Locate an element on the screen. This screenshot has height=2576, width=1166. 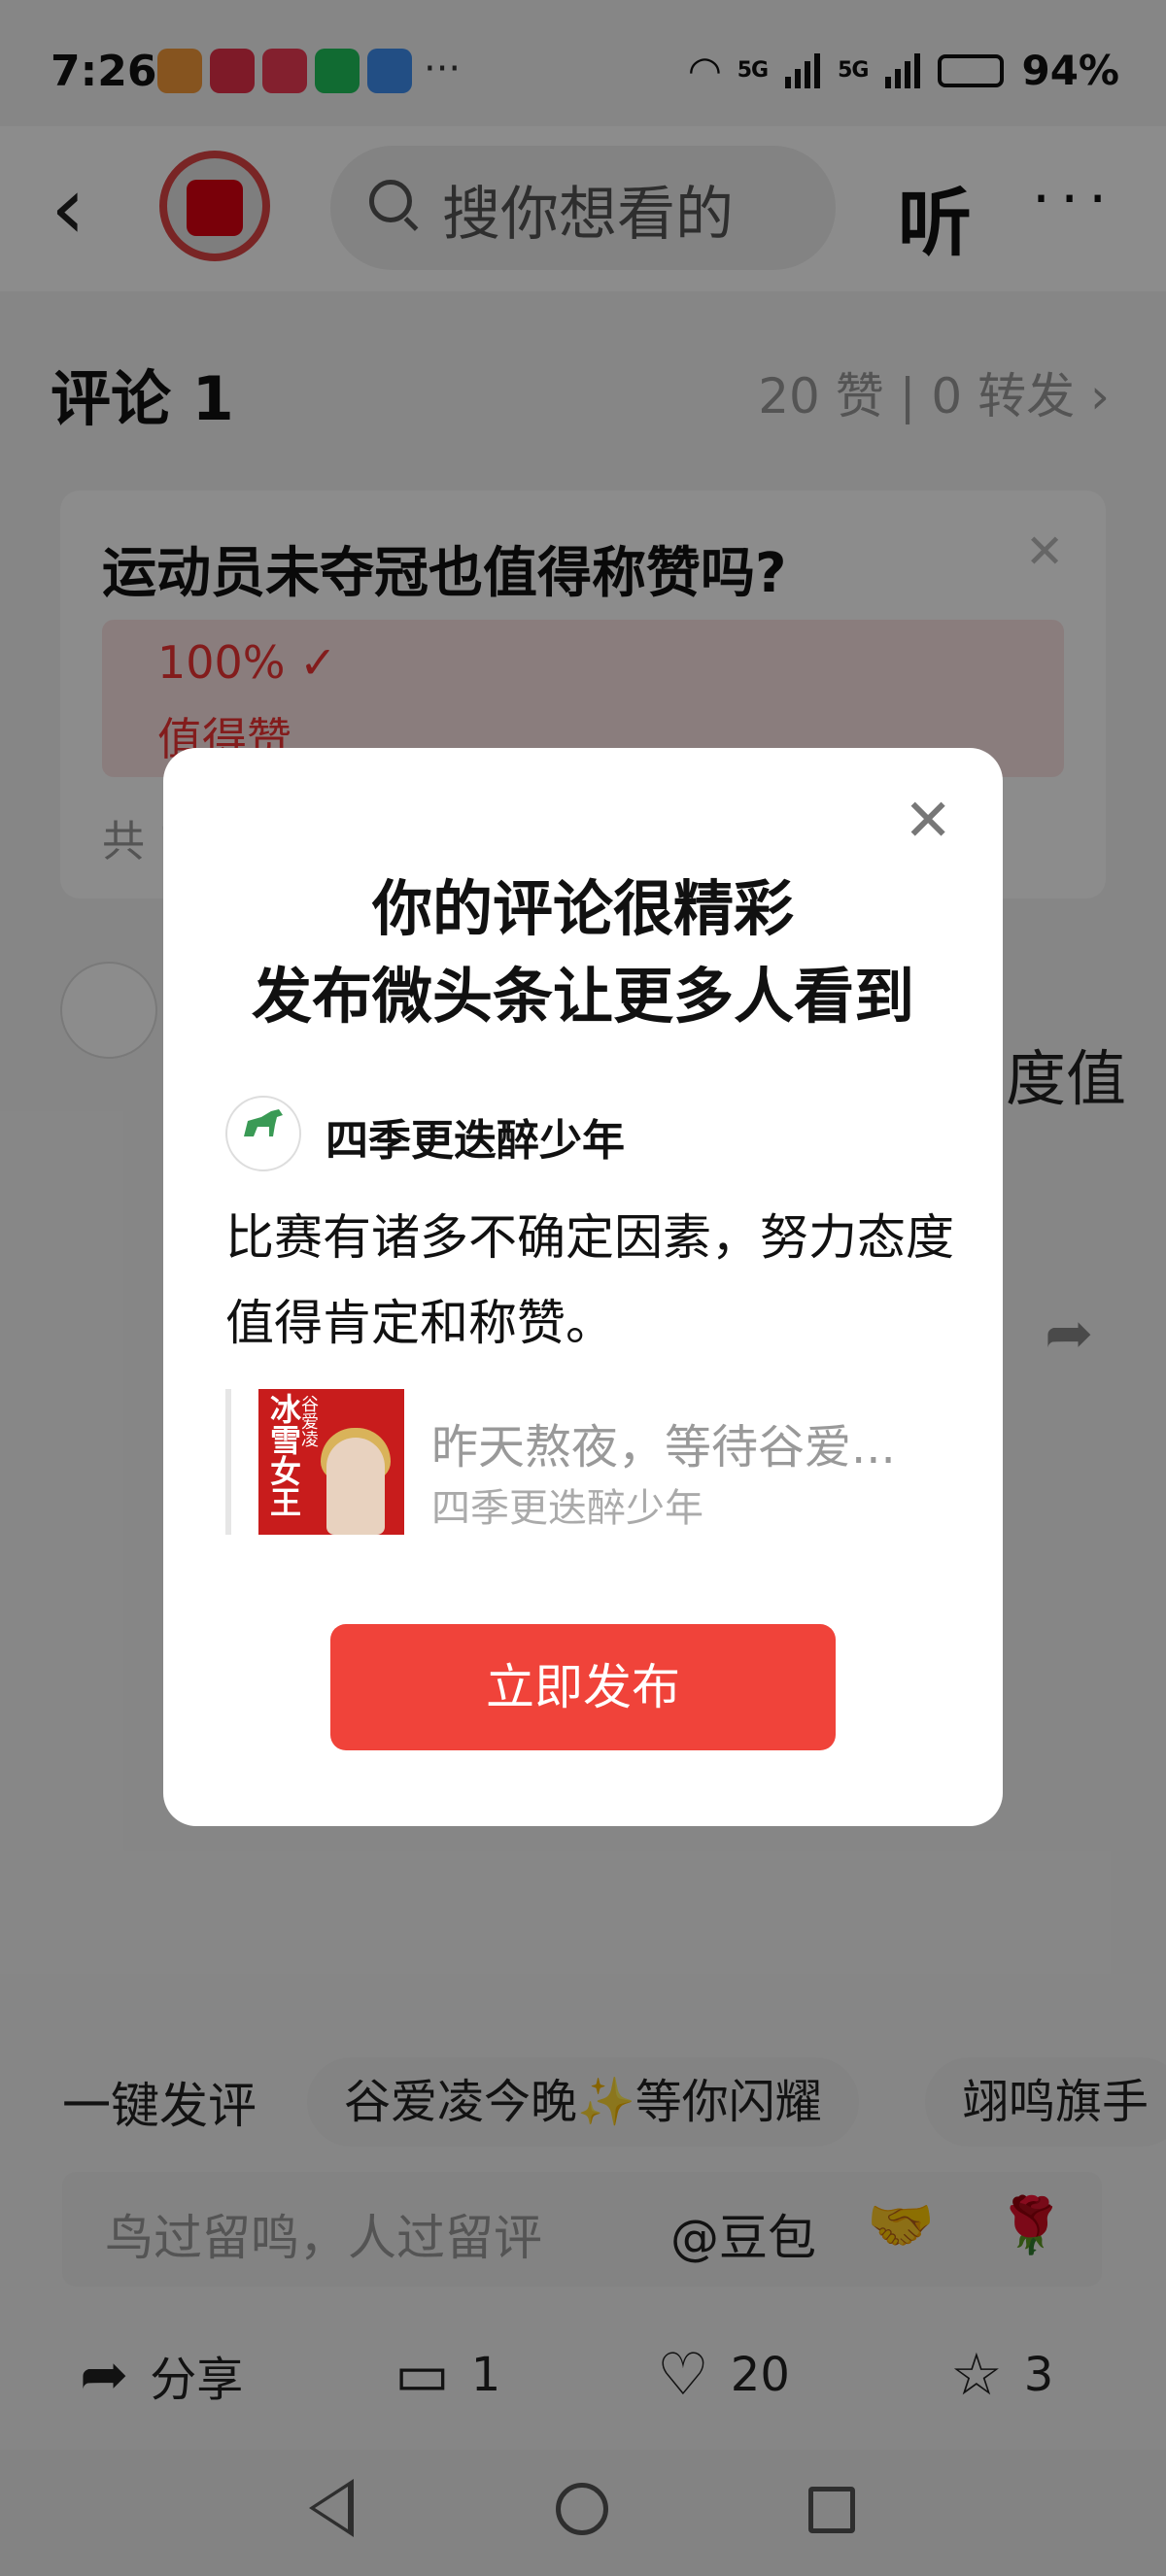
comment-body: 比赛有诸多不确定因素，努力态度值得肯定和称赞。 is located at coordinates (589, 1280).